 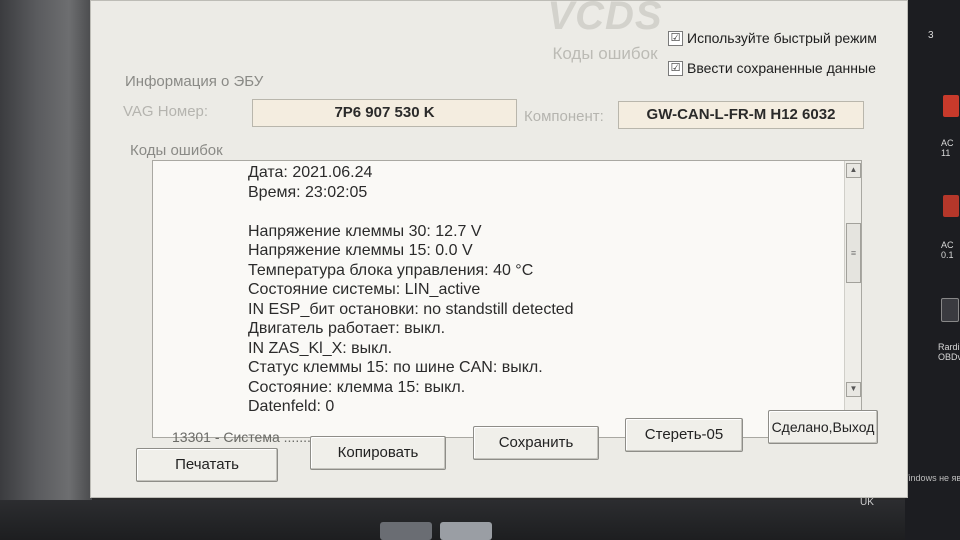 I want to click on scroll-up-icon: ▲, so click(x=853, y=170).